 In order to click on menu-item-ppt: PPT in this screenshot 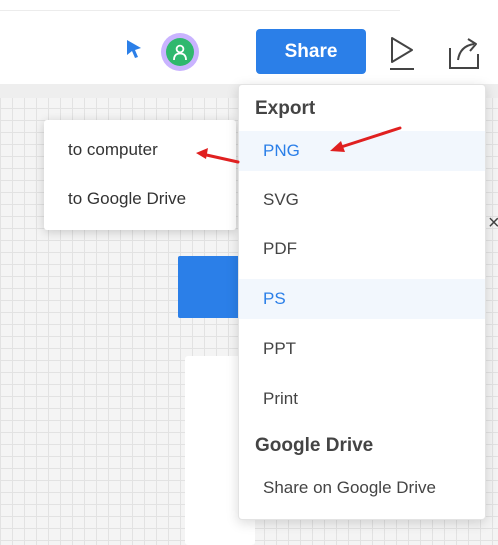, I will do `click(362, 349)`.